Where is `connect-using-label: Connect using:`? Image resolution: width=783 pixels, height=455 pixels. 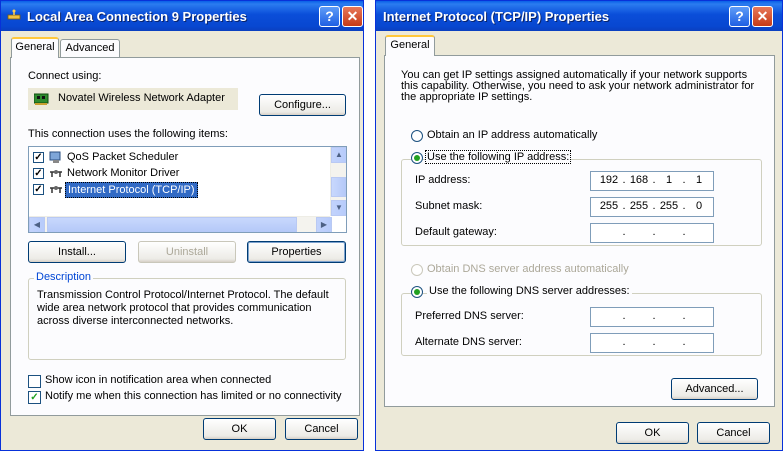 connect-using-label: Connect using: is located at coordinates (65, 76).